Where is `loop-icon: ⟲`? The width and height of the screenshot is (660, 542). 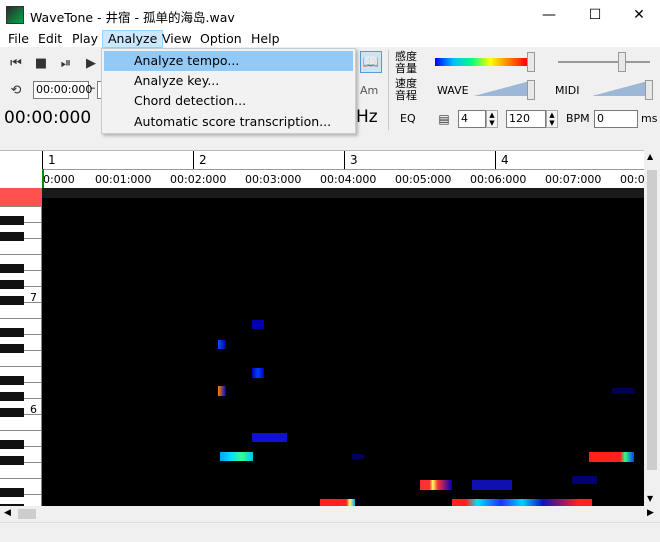 loop-icon: ⟲ is located at coordinates (16, 90).